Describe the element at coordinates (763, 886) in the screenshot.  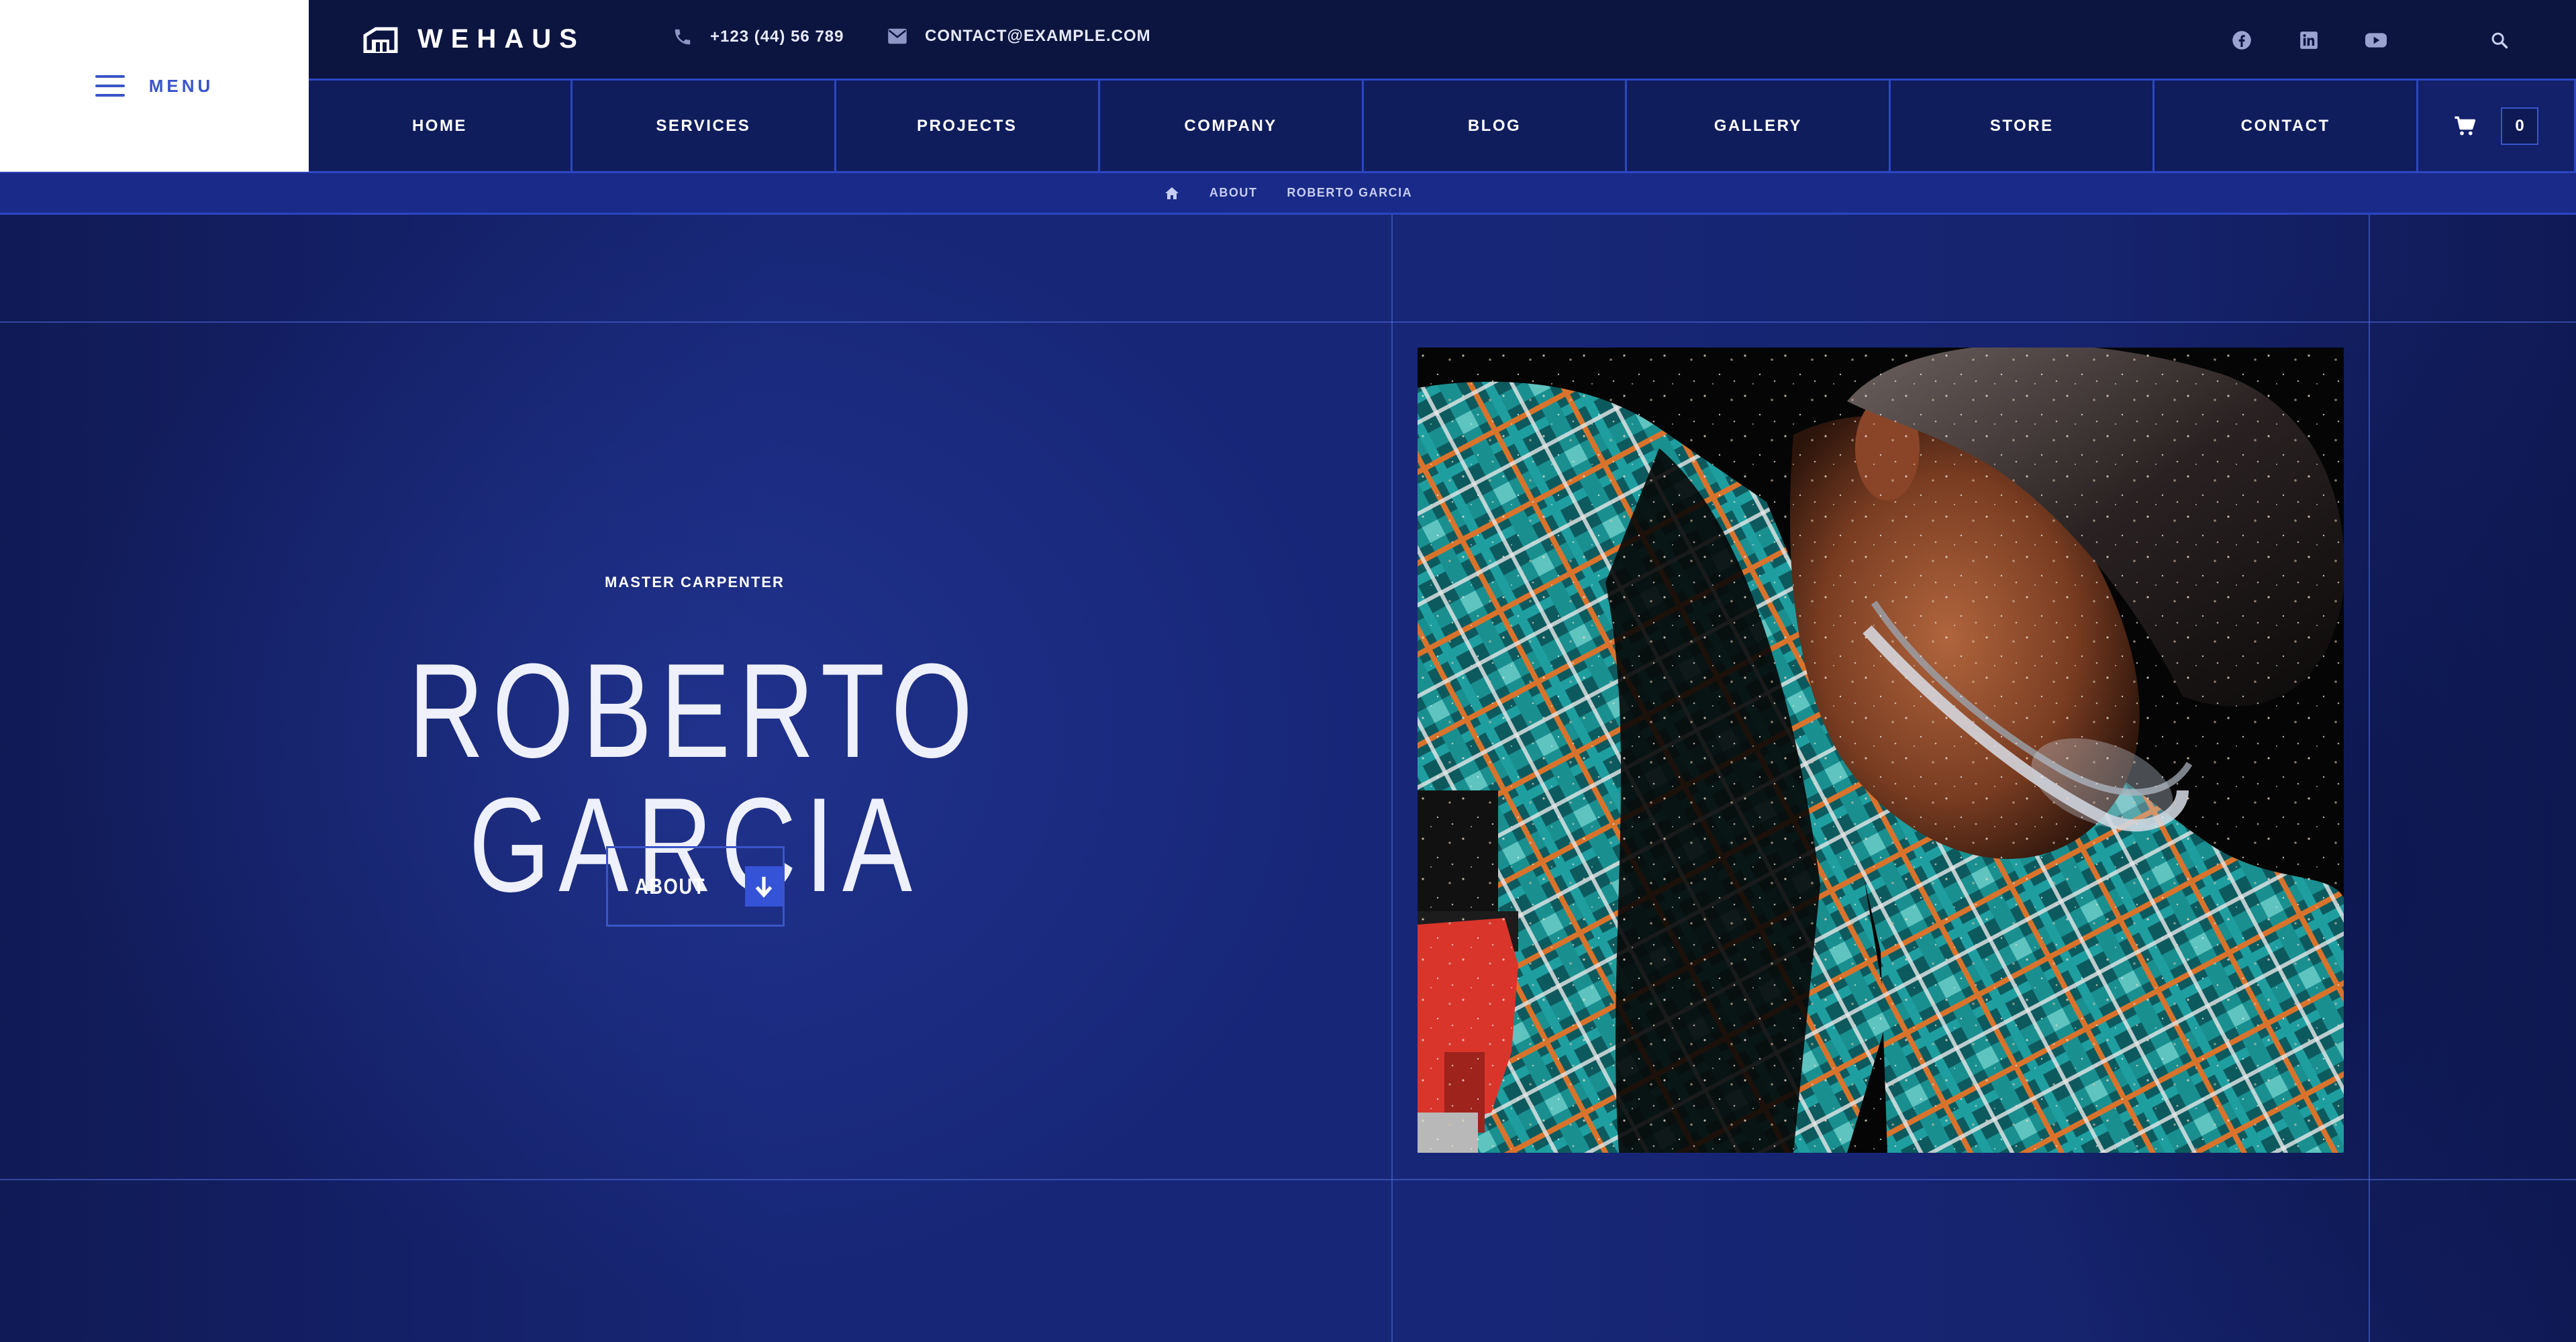
I see `arrow-down-icon` at that location.